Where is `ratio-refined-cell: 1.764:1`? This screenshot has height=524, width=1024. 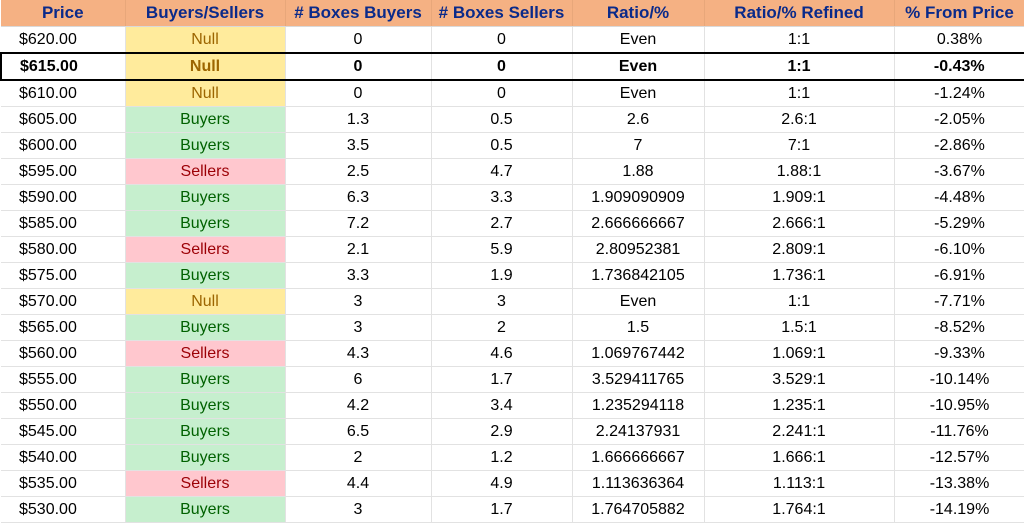
ratio-refined-cell: 1.764:1 is located at coordinates (799, 509).